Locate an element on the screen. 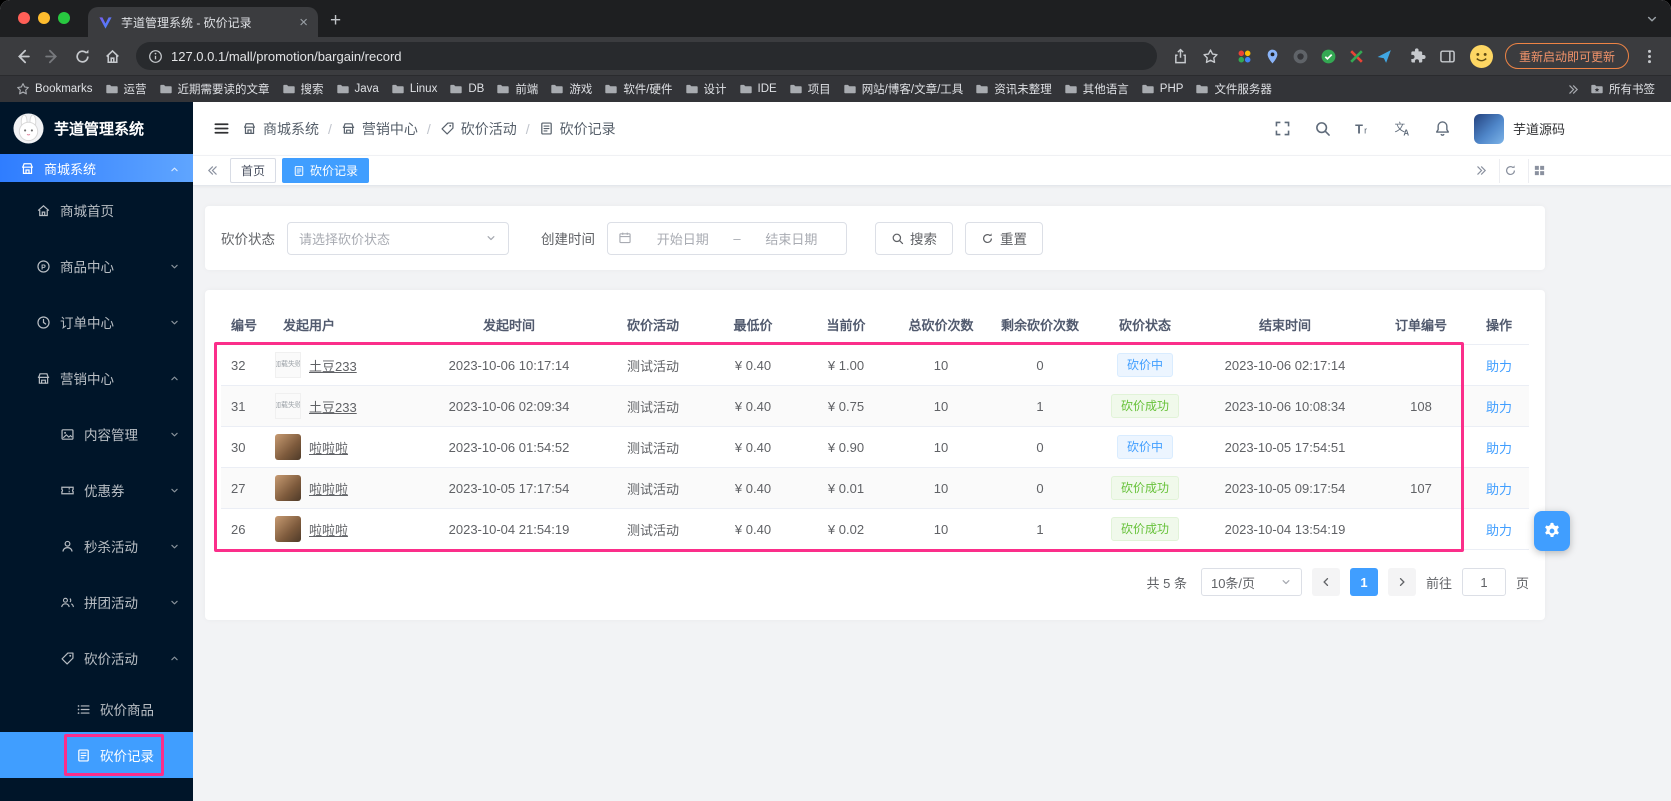  extension-colorful-grid-icon is located at coordinates (1244, 56).